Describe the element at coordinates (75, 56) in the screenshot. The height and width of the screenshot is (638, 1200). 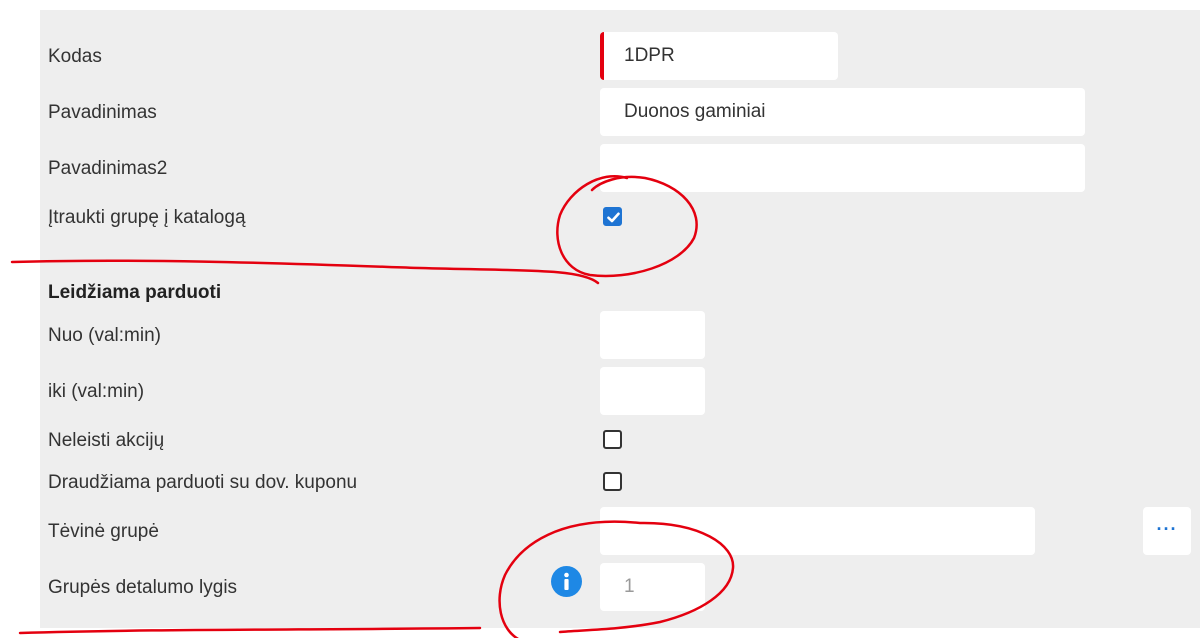
I see `code-label: Kodas` at that location.